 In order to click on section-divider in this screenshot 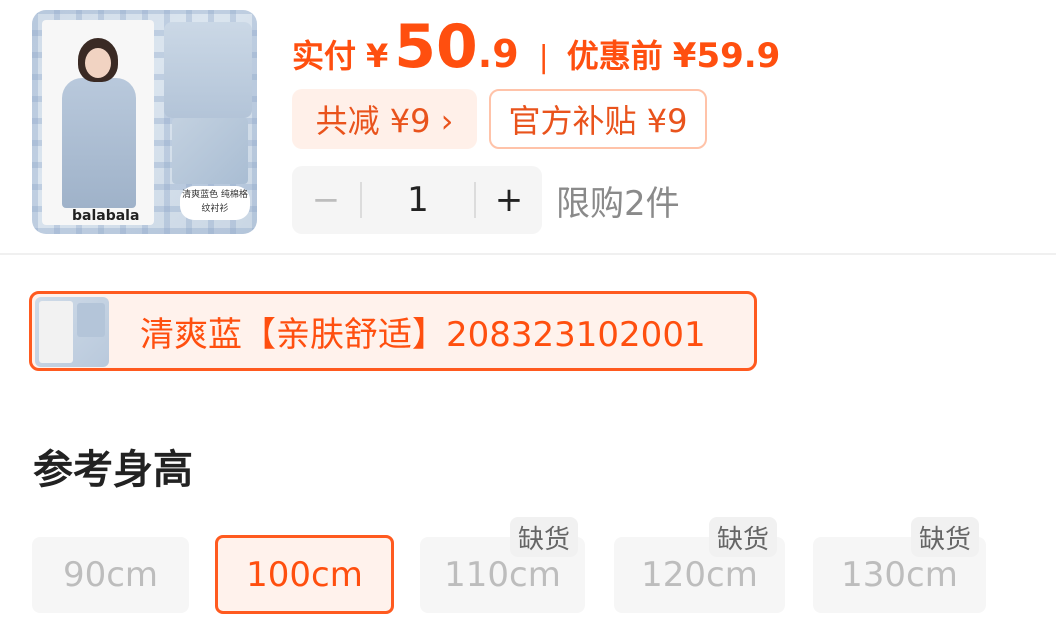, I will do `click(528, 254)`.